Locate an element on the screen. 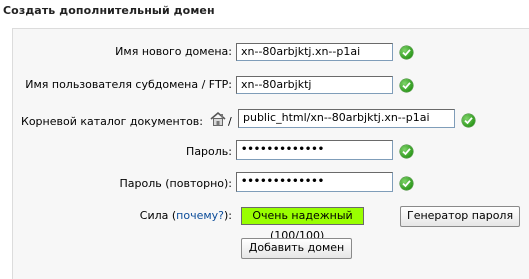 The width and height of the screenshot is (529, 279). password-generator-button: Генератор пароля is located at coordinates (460, 216).